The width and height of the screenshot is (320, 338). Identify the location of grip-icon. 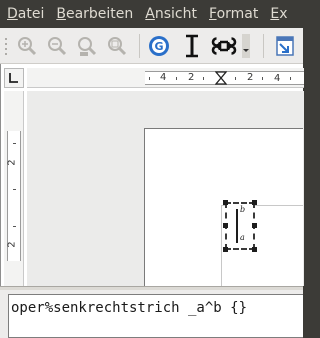
(6, 46).